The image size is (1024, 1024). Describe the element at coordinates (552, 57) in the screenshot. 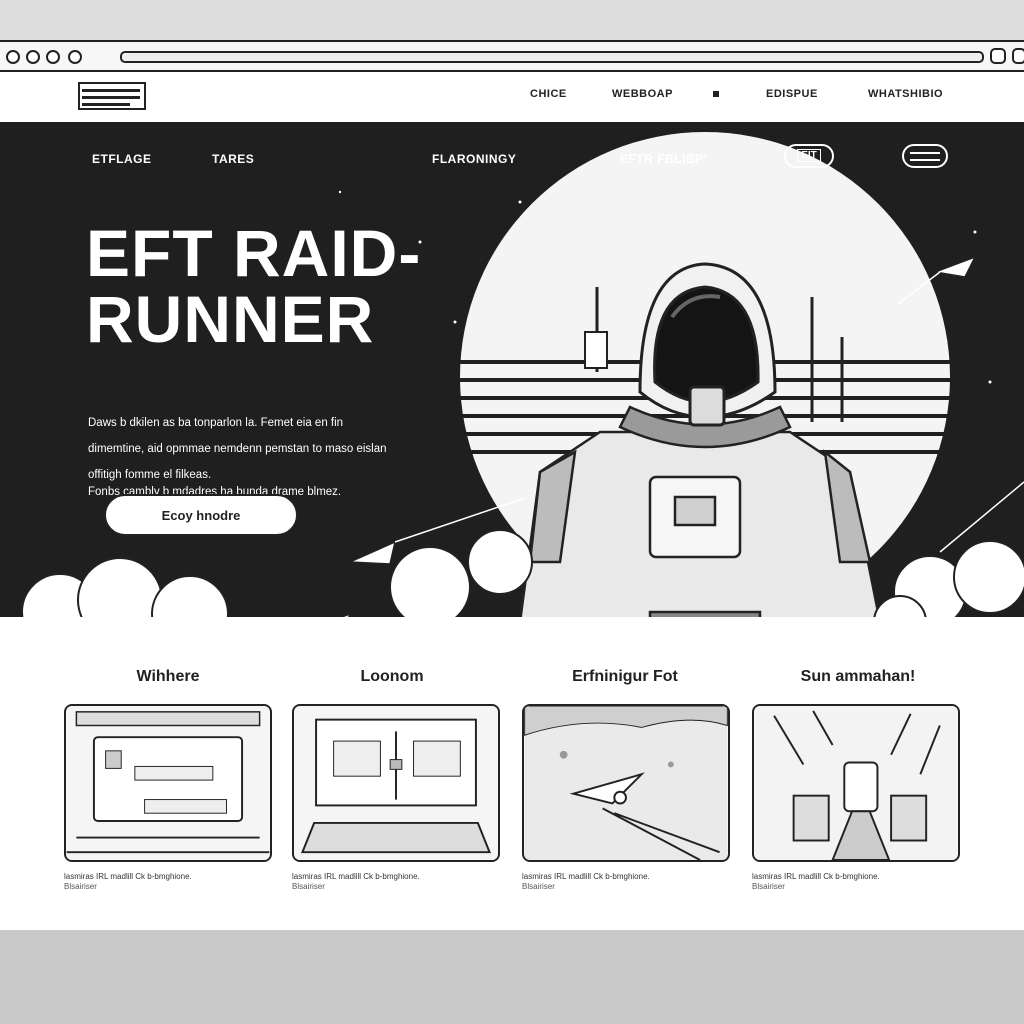

I see `address-bar` at that location.